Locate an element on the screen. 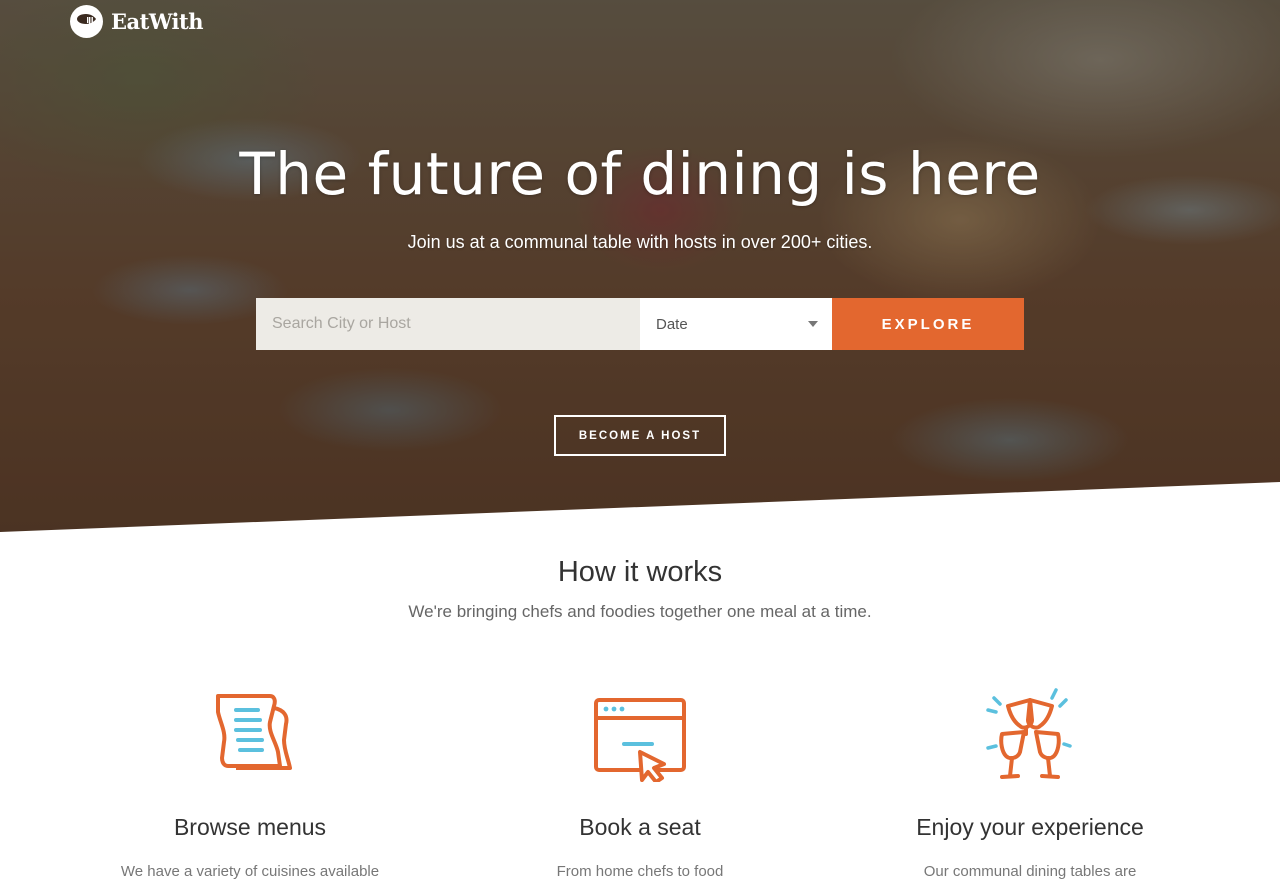  date-select-label: Date is located at coordinates (672, 324).